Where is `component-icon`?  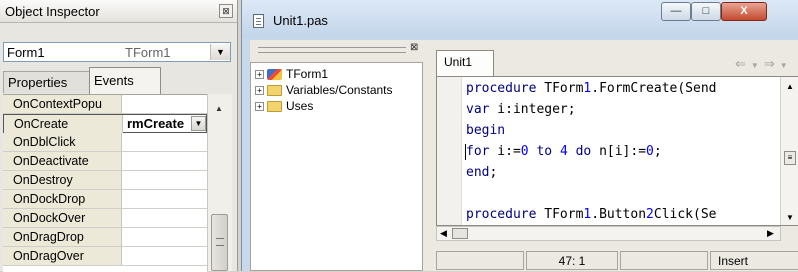 component-icon is located at coordinates (274, 75).